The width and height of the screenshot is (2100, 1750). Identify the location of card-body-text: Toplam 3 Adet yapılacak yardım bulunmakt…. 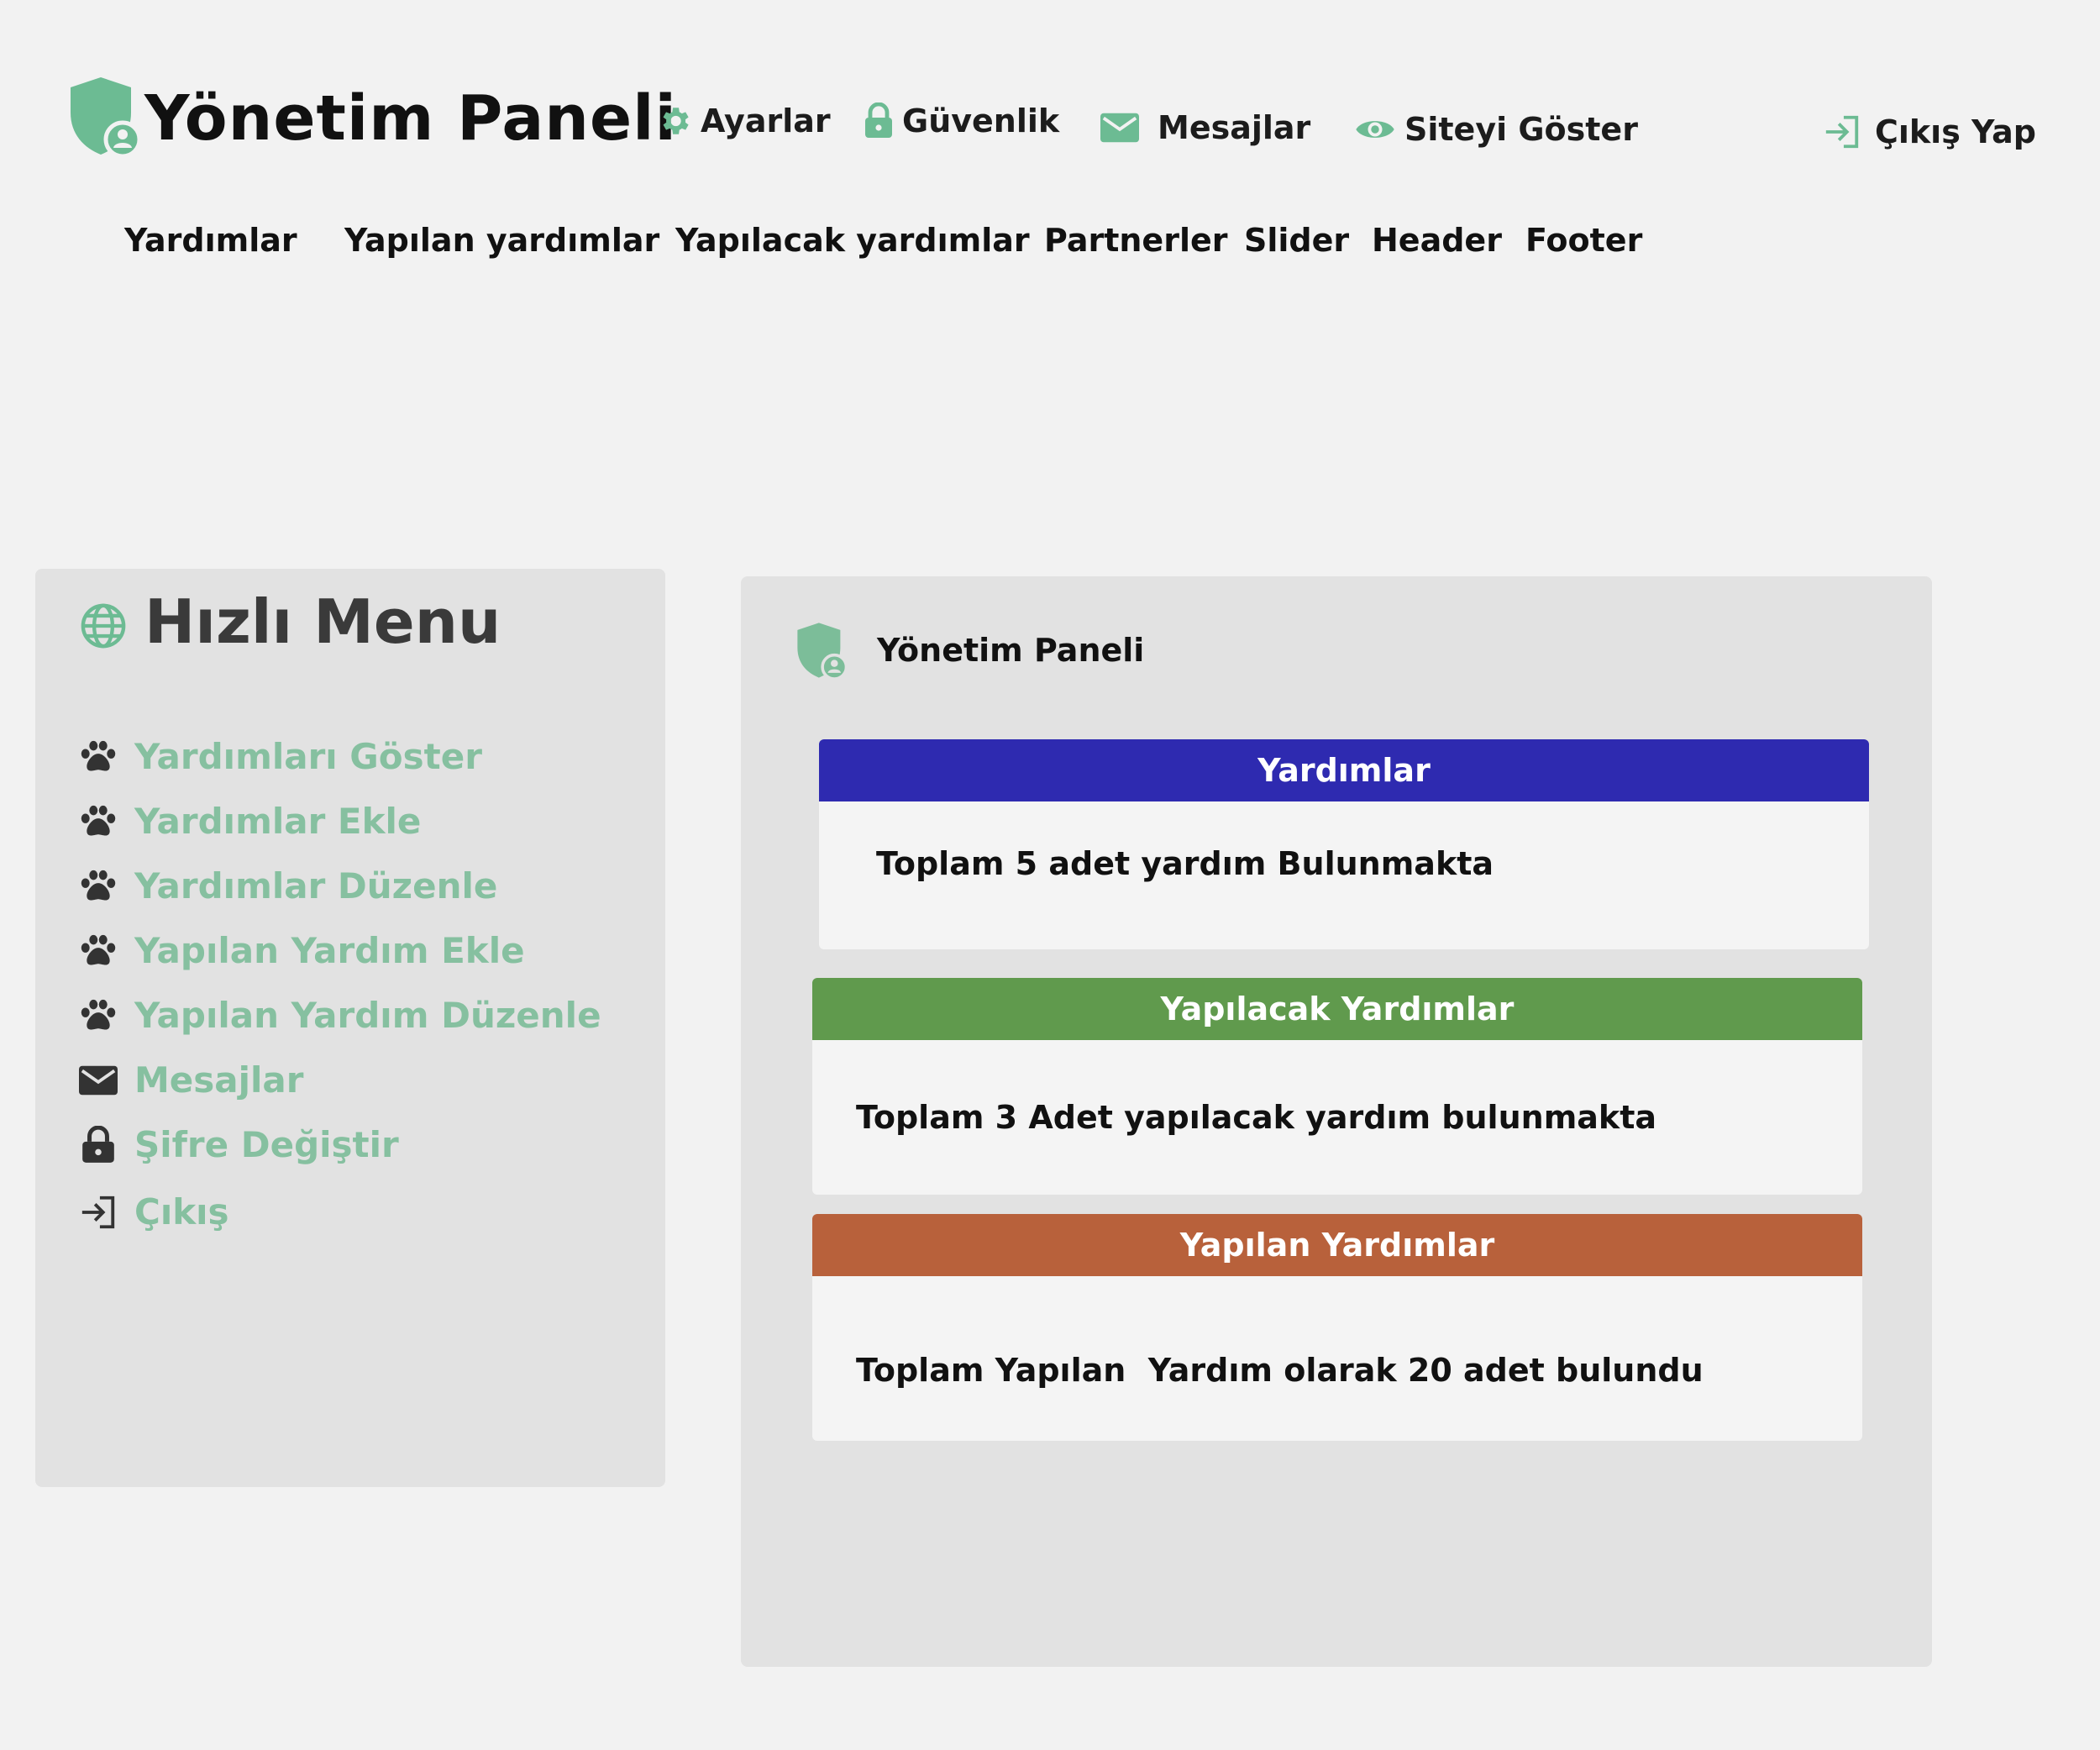
(1256, 1118).